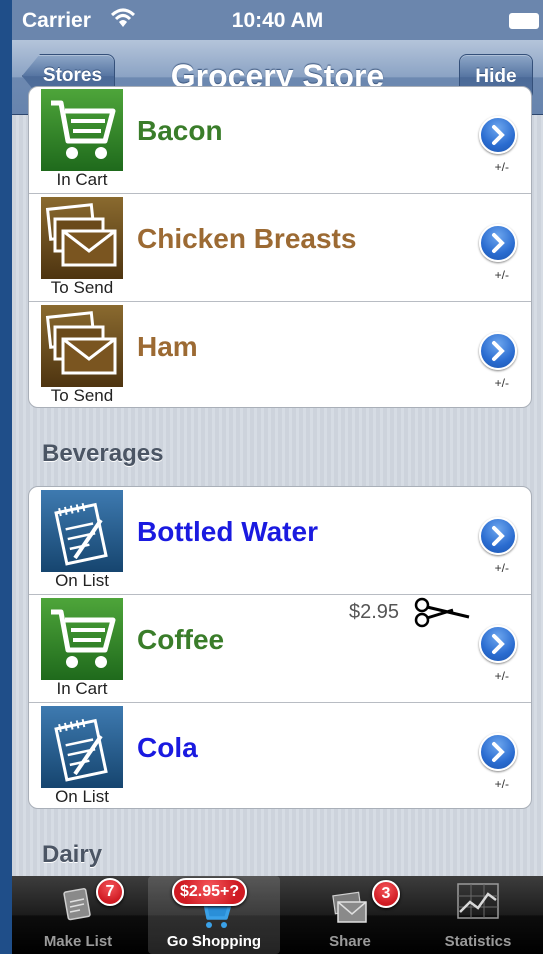  Describe the element at coordinates (210, 892) in the screenshot. I see `go-shopping-badge: $2.95+?` at that location.